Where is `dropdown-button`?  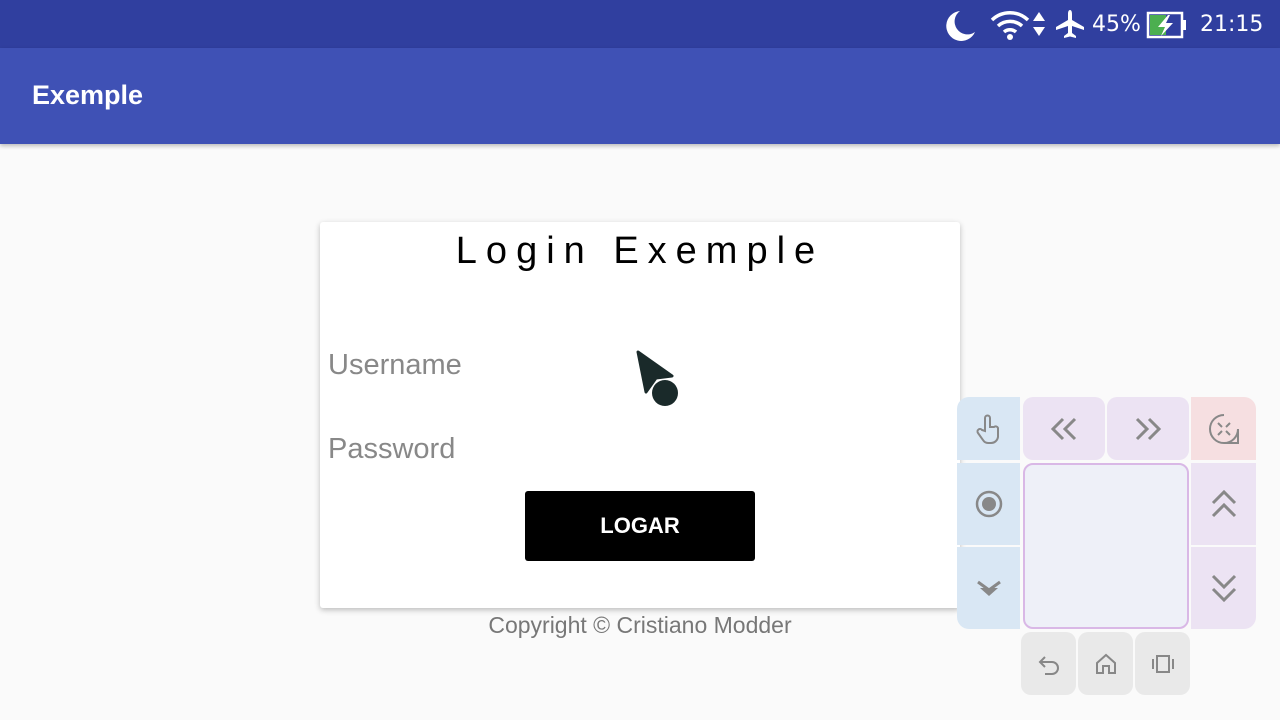 dropdown-button is located at coordinates (988, 588).